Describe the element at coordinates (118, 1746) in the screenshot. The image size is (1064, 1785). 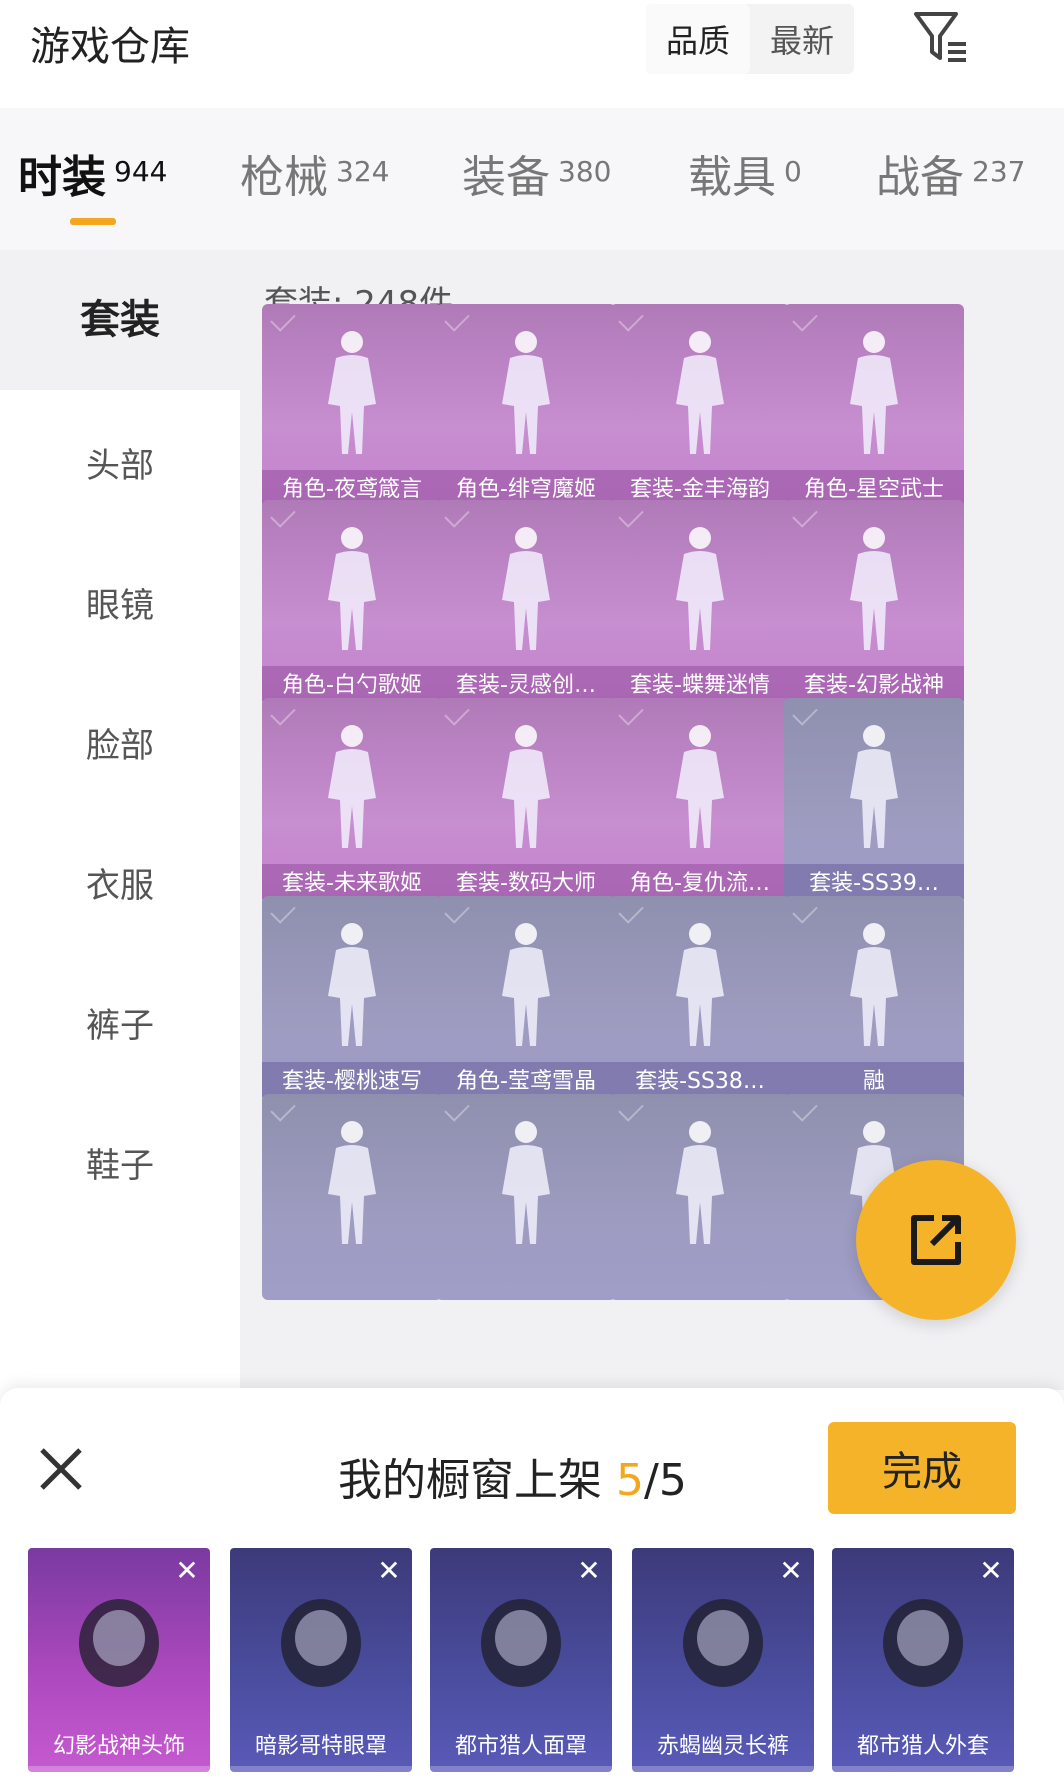
I see `showcase-slot-label: 幻影战神头饰` at that location.